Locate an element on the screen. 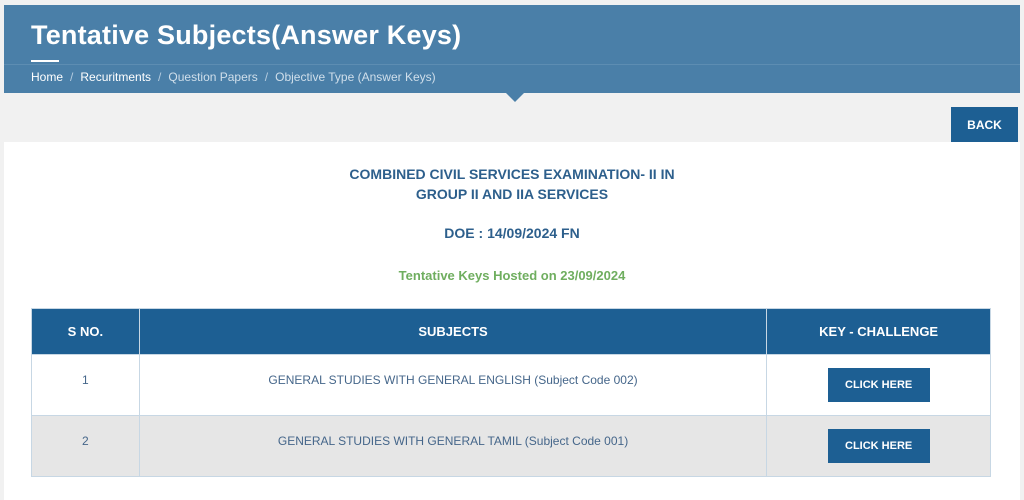  row-sno-text: 1 is located at coordinates (85, 380).